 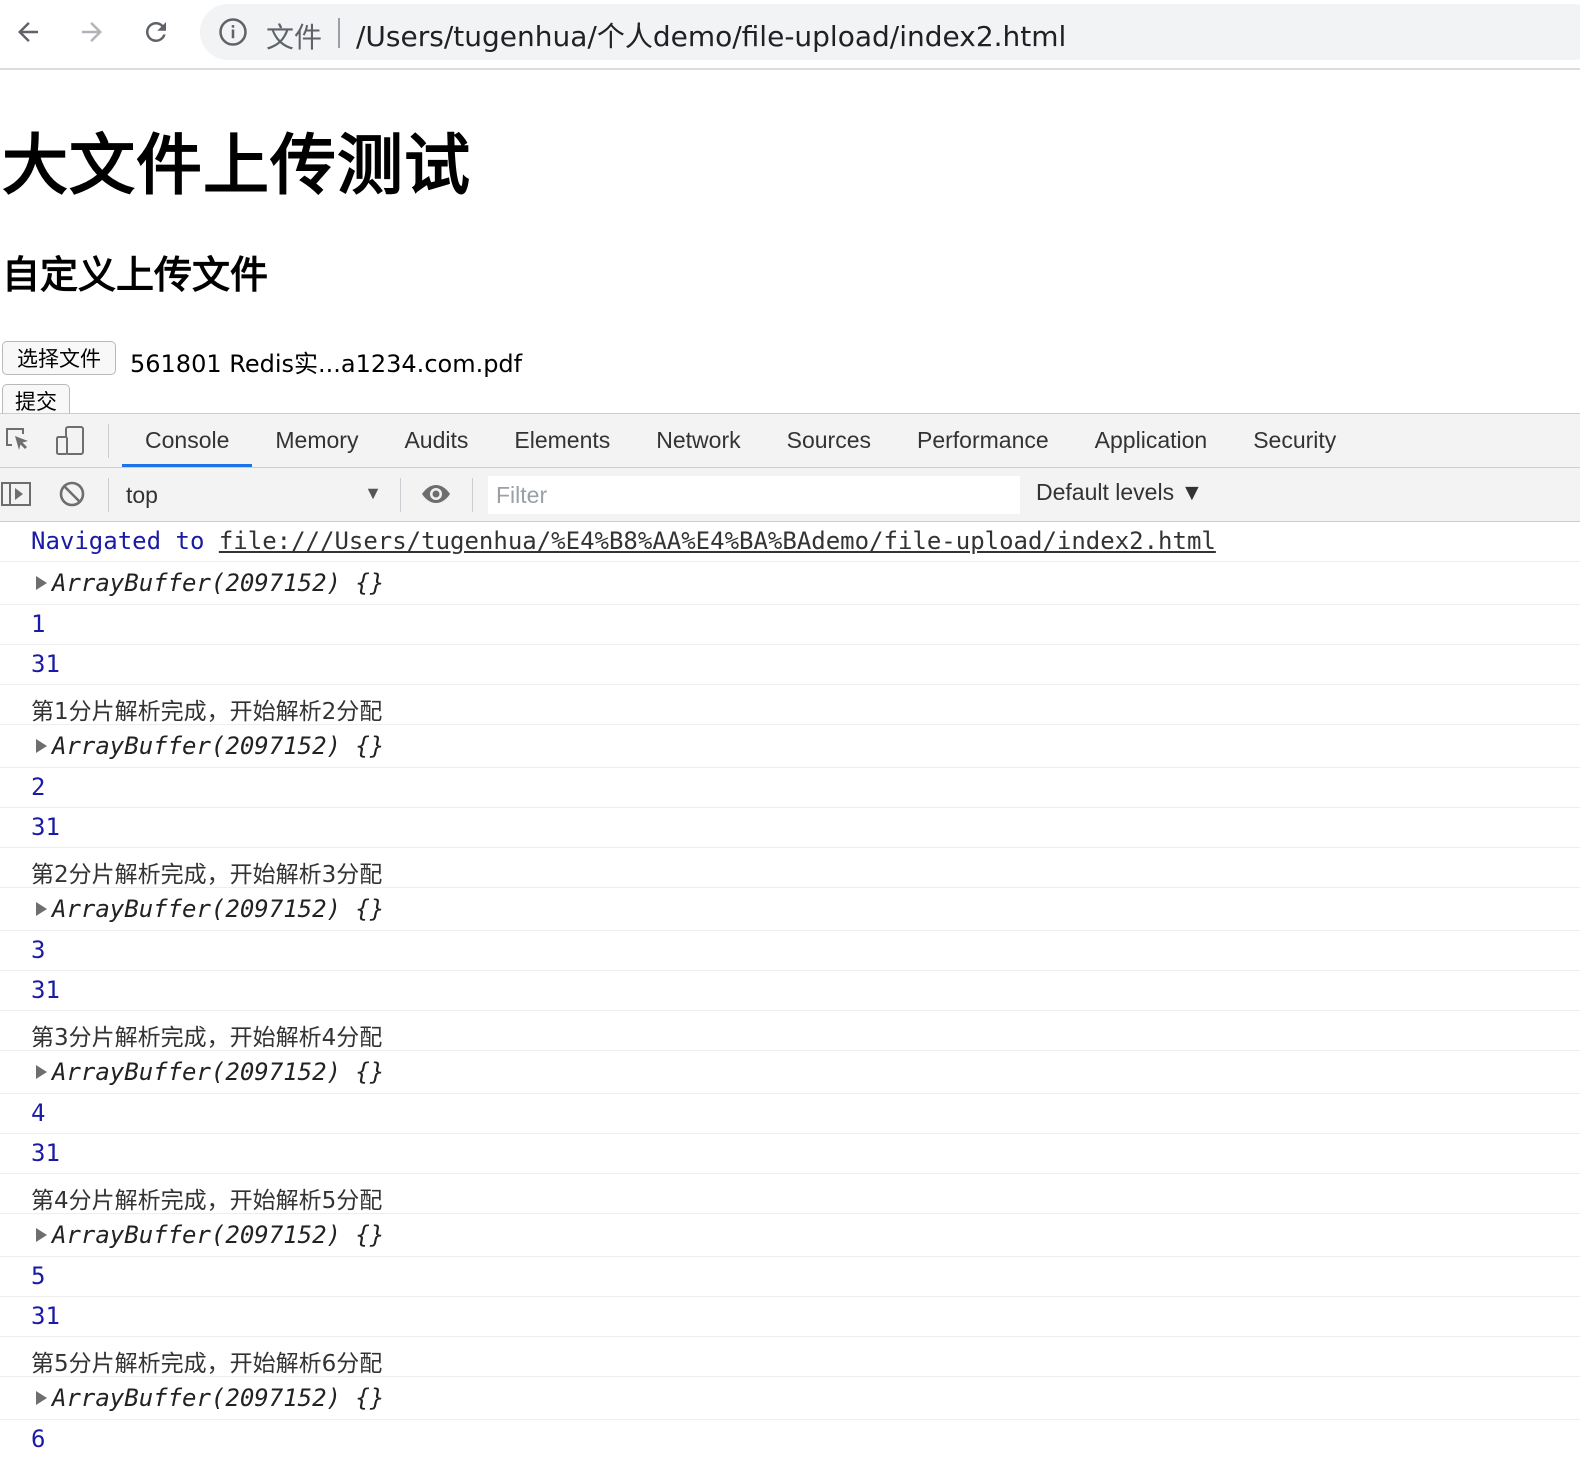 I want to click on log-levels-dropdown: Default levels ▼, so click(x=1119, y=492).